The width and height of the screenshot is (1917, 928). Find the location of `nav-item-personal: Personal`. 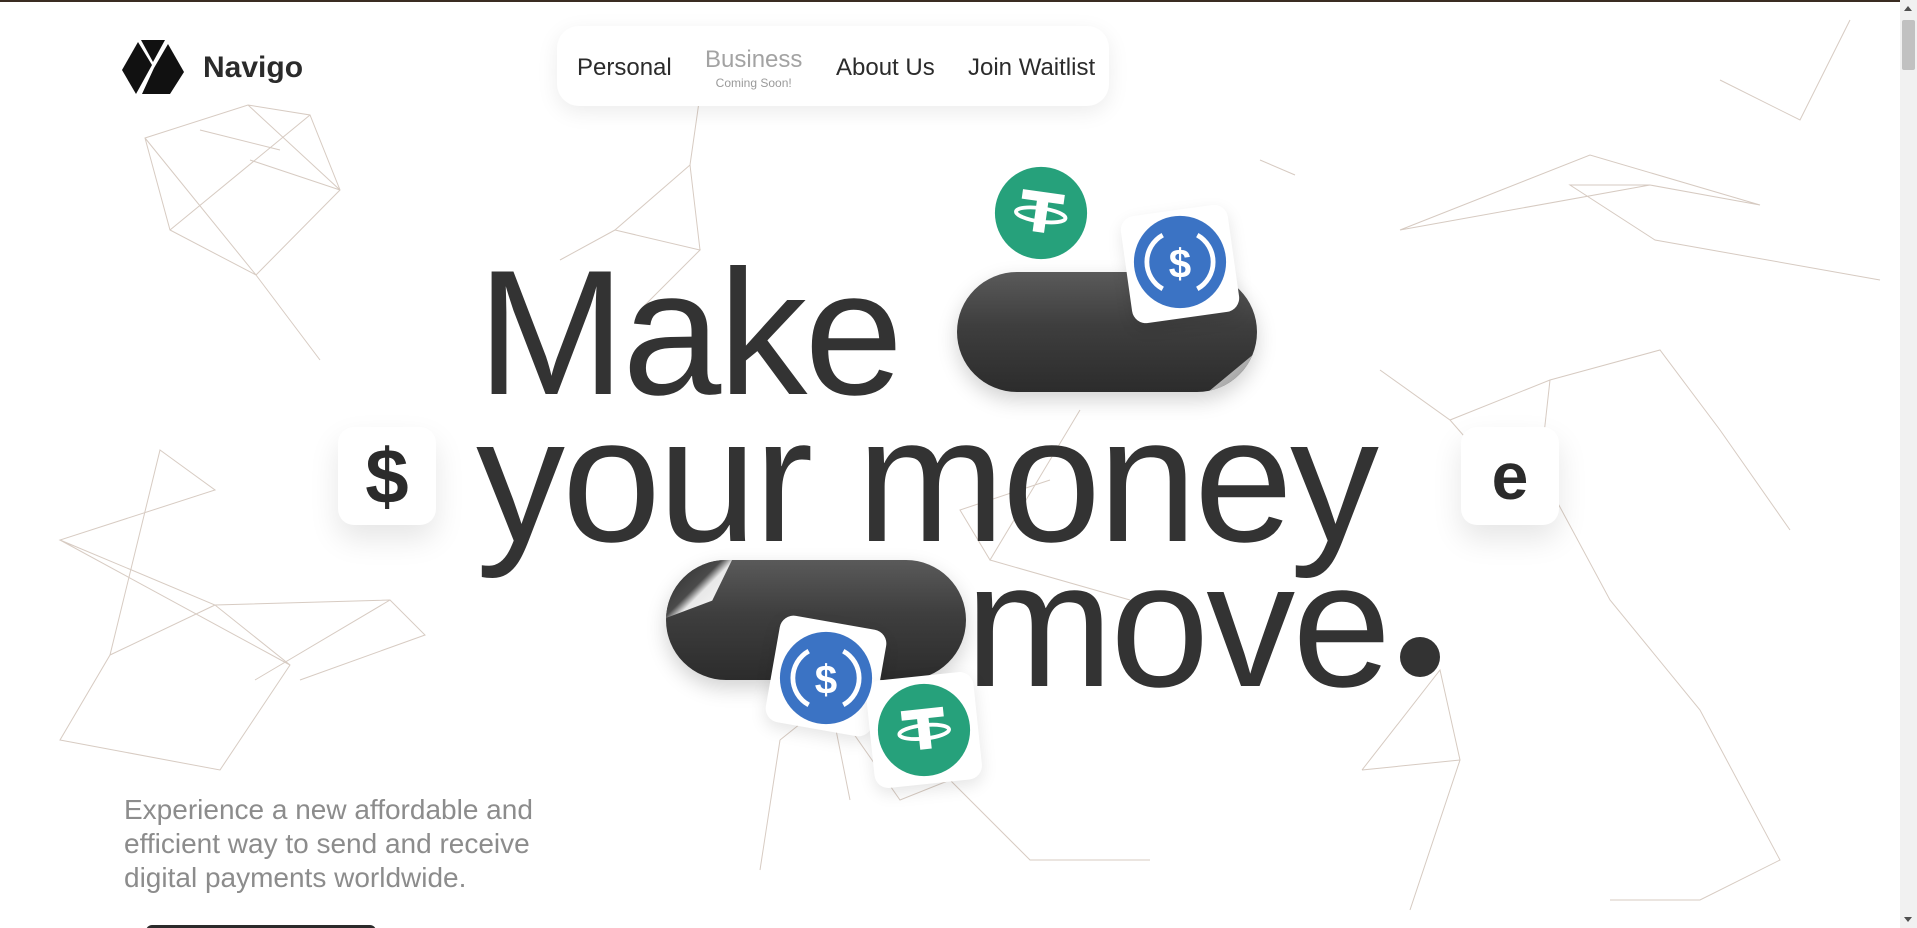

nav-item-personal: Personal is located at coordinates (624, 68).